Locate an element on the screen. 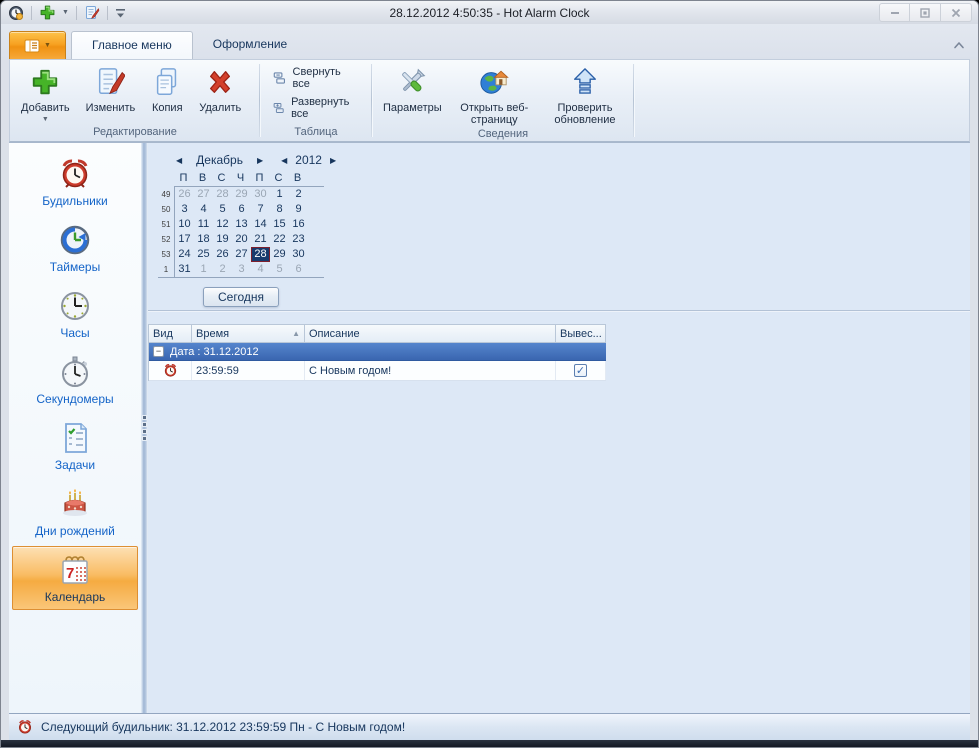 The width and height of the screenshot is (979, 748). calendar-day: 18 is located at coordinates (203, 239).